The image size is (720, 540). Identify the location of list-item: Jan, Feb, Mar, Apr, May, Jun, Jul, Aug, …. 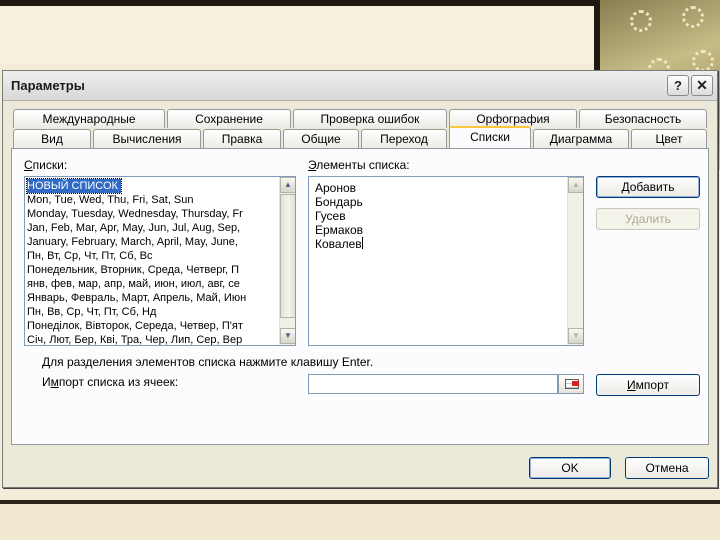
(133, 228).